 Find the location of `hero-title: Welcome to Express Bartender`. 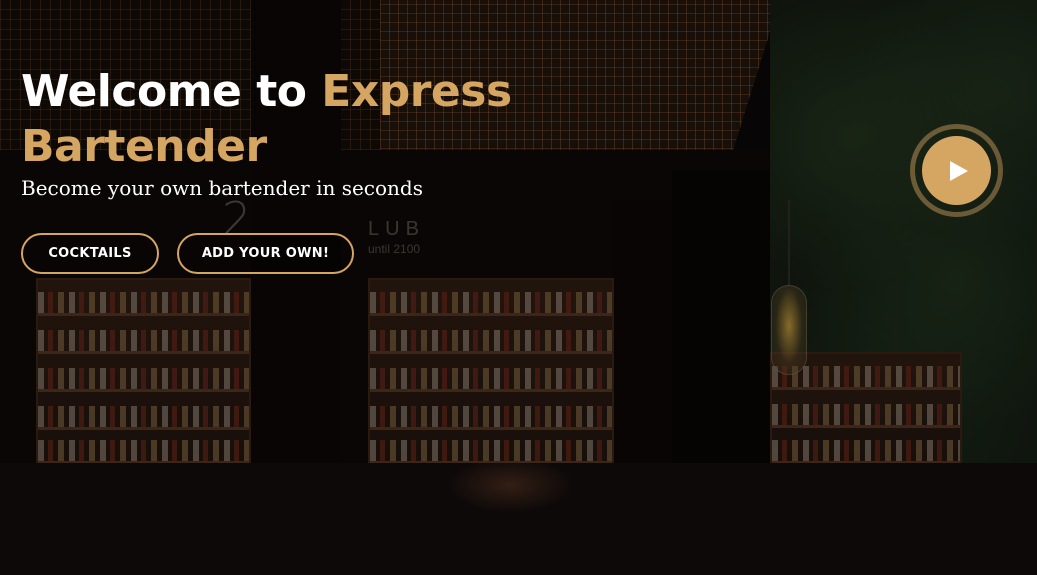

hero-title: Welcome to Express Bartender is located at coordinates (301, 119).